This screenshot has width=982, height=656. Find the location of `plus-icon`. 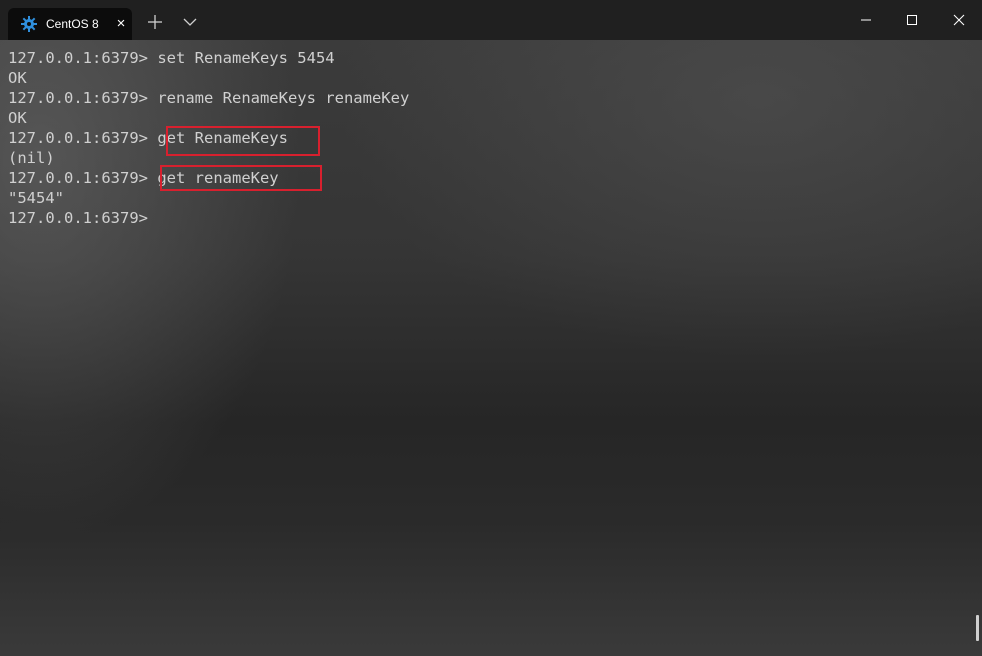

plus-icon is located at coordinates (155, 22).